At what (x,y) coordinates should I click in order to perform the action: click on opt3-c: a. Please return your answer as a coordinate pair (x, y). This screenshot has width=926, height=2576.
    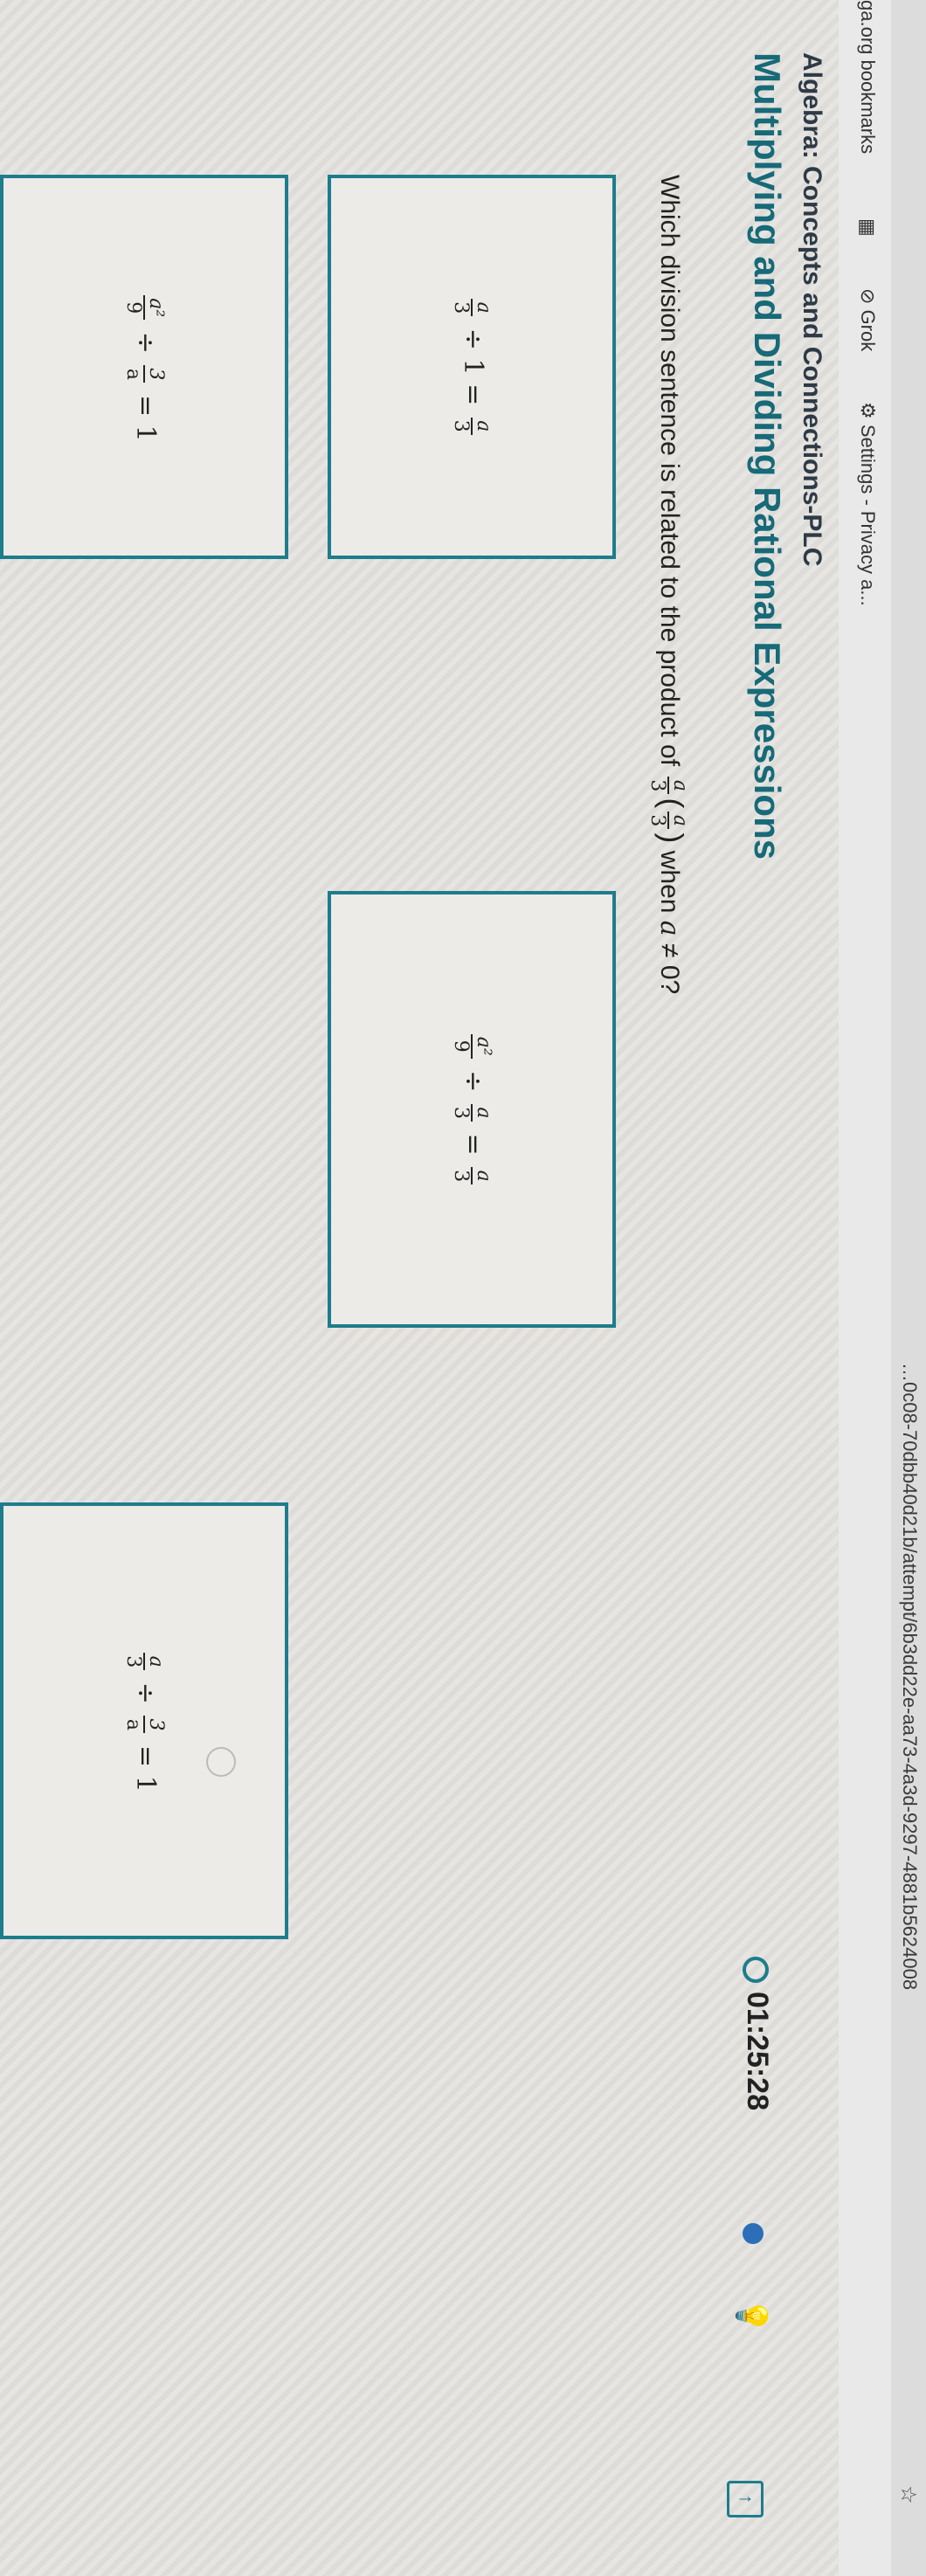
    Looking at the image, I should click on (483, 1112).